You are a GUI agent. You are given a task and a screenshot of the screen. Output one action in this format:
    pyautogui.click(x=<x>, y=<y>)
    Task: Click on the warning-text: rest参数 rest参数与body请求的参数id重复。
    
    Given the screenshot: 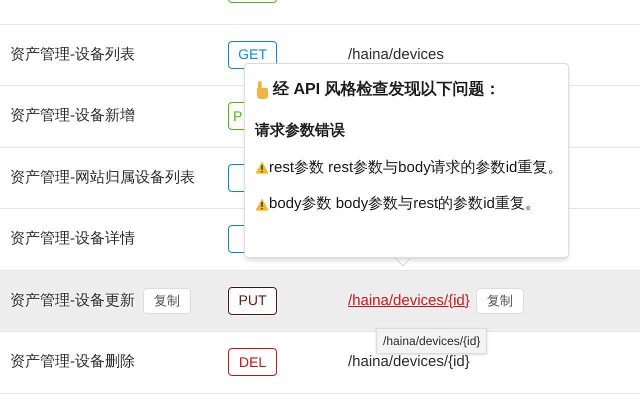 What is the action you would take?
    pyautogui.click(x=415, y=168)
    